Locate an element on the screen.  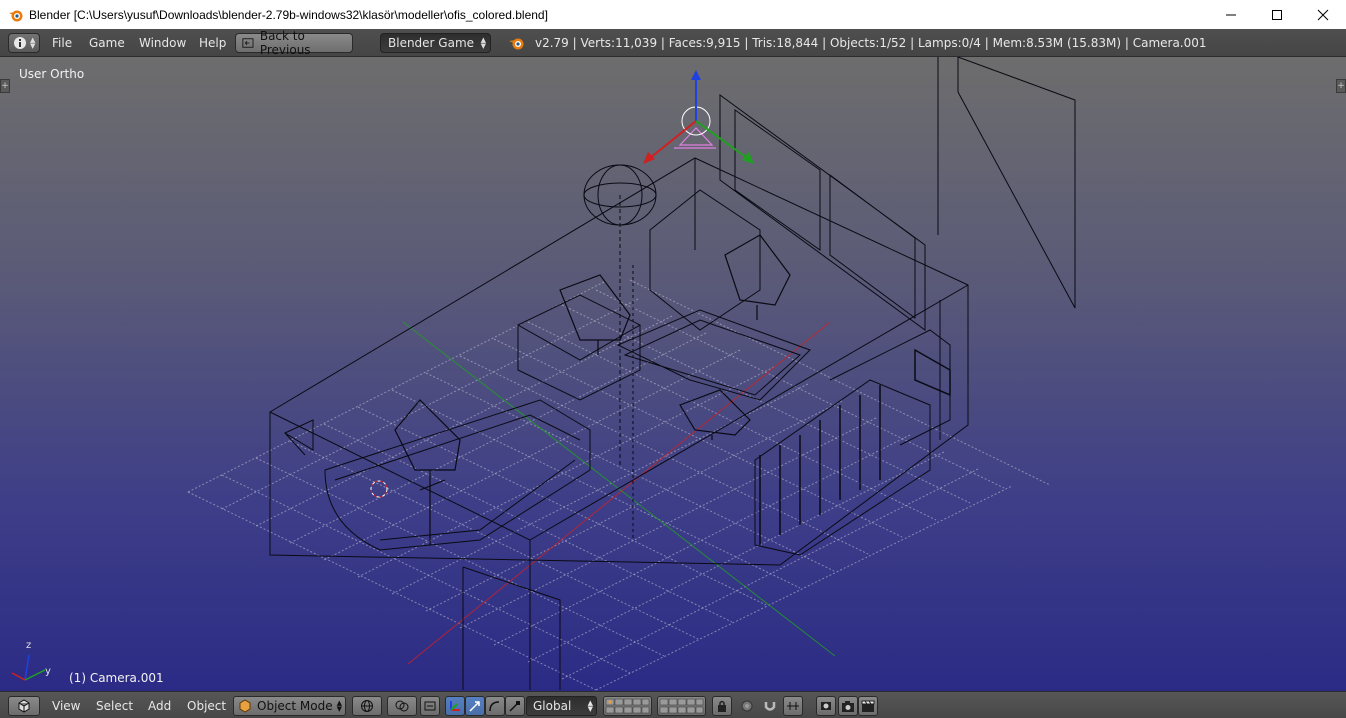
close-icon is located at coordinates (1323, 14).